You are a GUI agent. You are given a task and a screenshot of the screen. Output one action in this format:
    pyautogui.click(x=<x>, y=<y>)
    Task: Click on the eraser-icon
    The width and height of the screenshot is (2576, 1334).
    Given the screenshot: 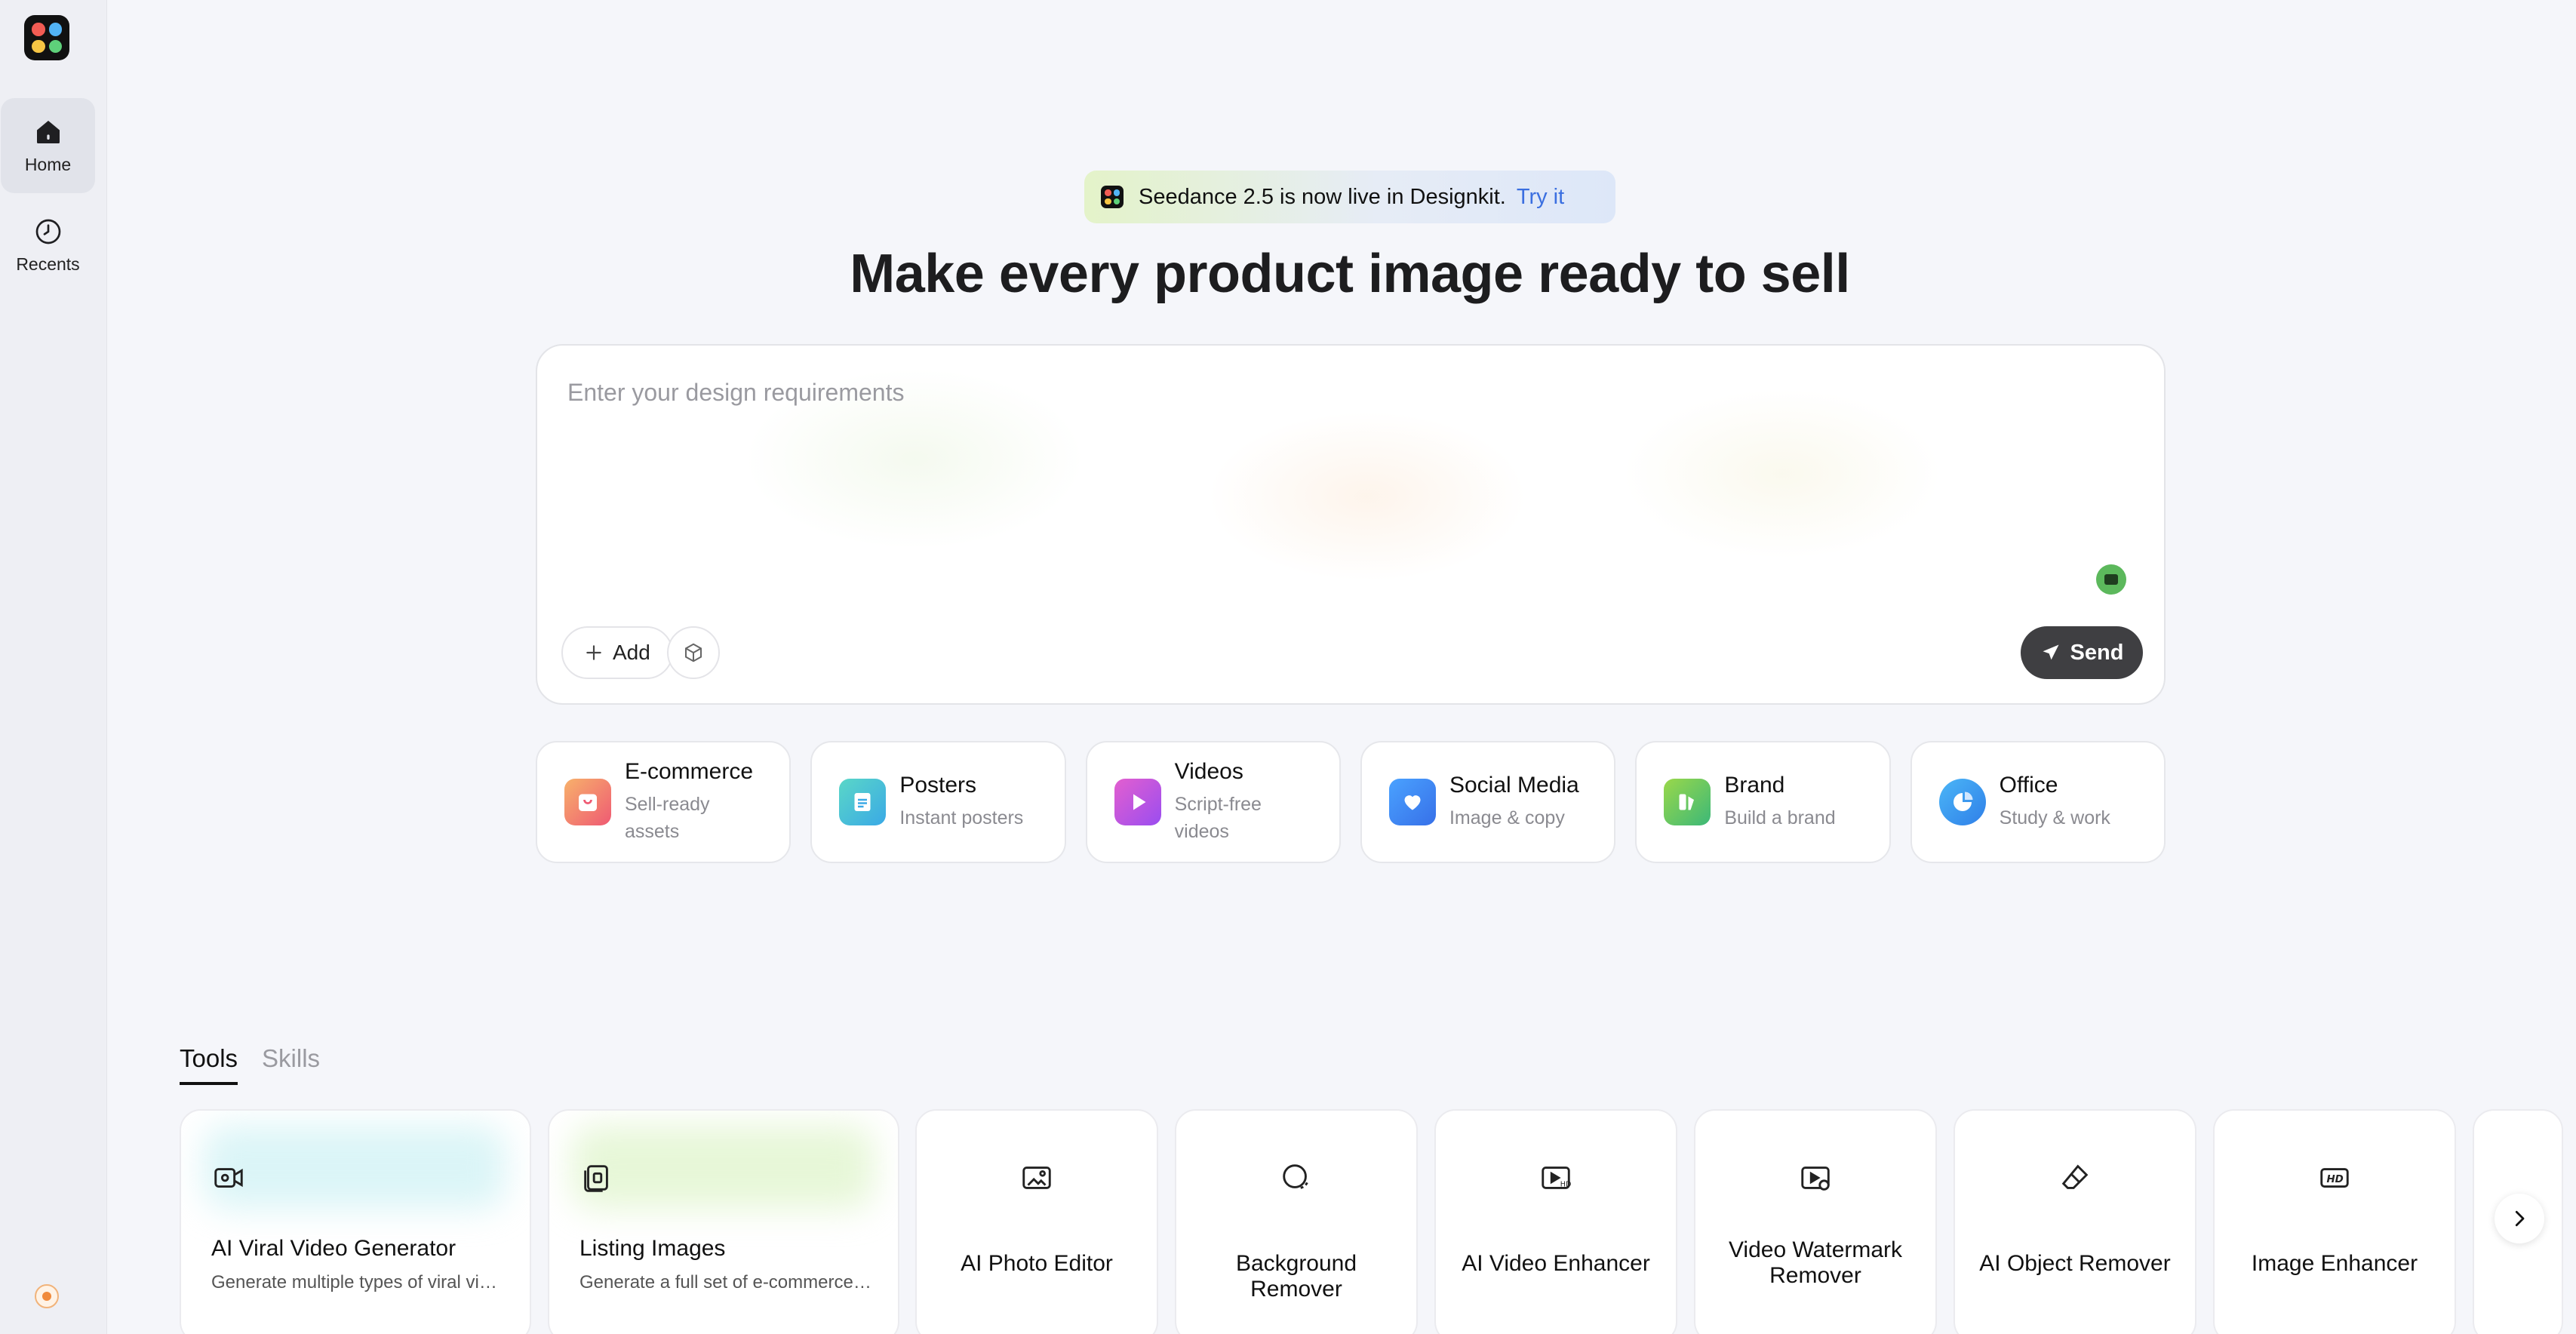 What is the action you would take?
    pyautogui.click(x=2075, y=1176)
    